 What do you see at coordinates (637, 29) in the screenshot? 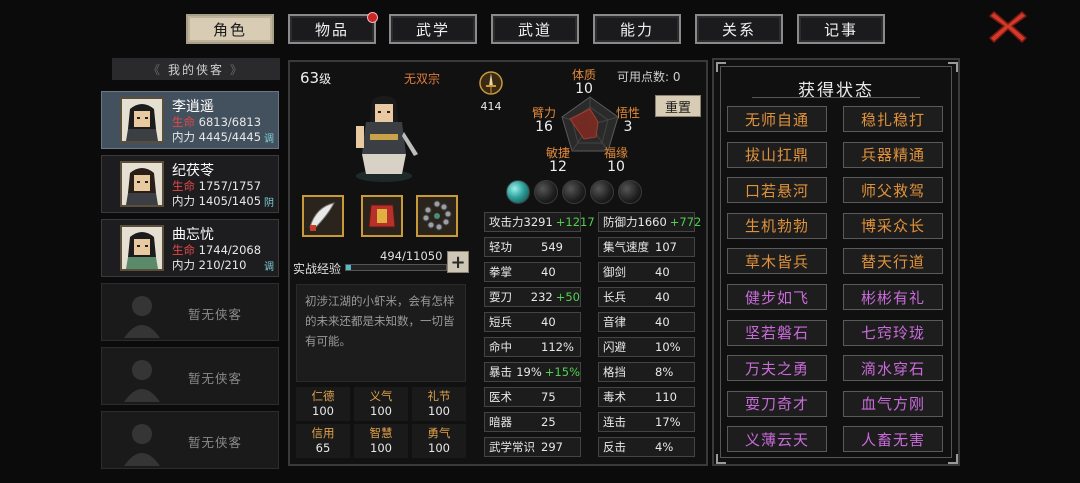
I see `tab-5: 能力` at bounding box center [637, 29].